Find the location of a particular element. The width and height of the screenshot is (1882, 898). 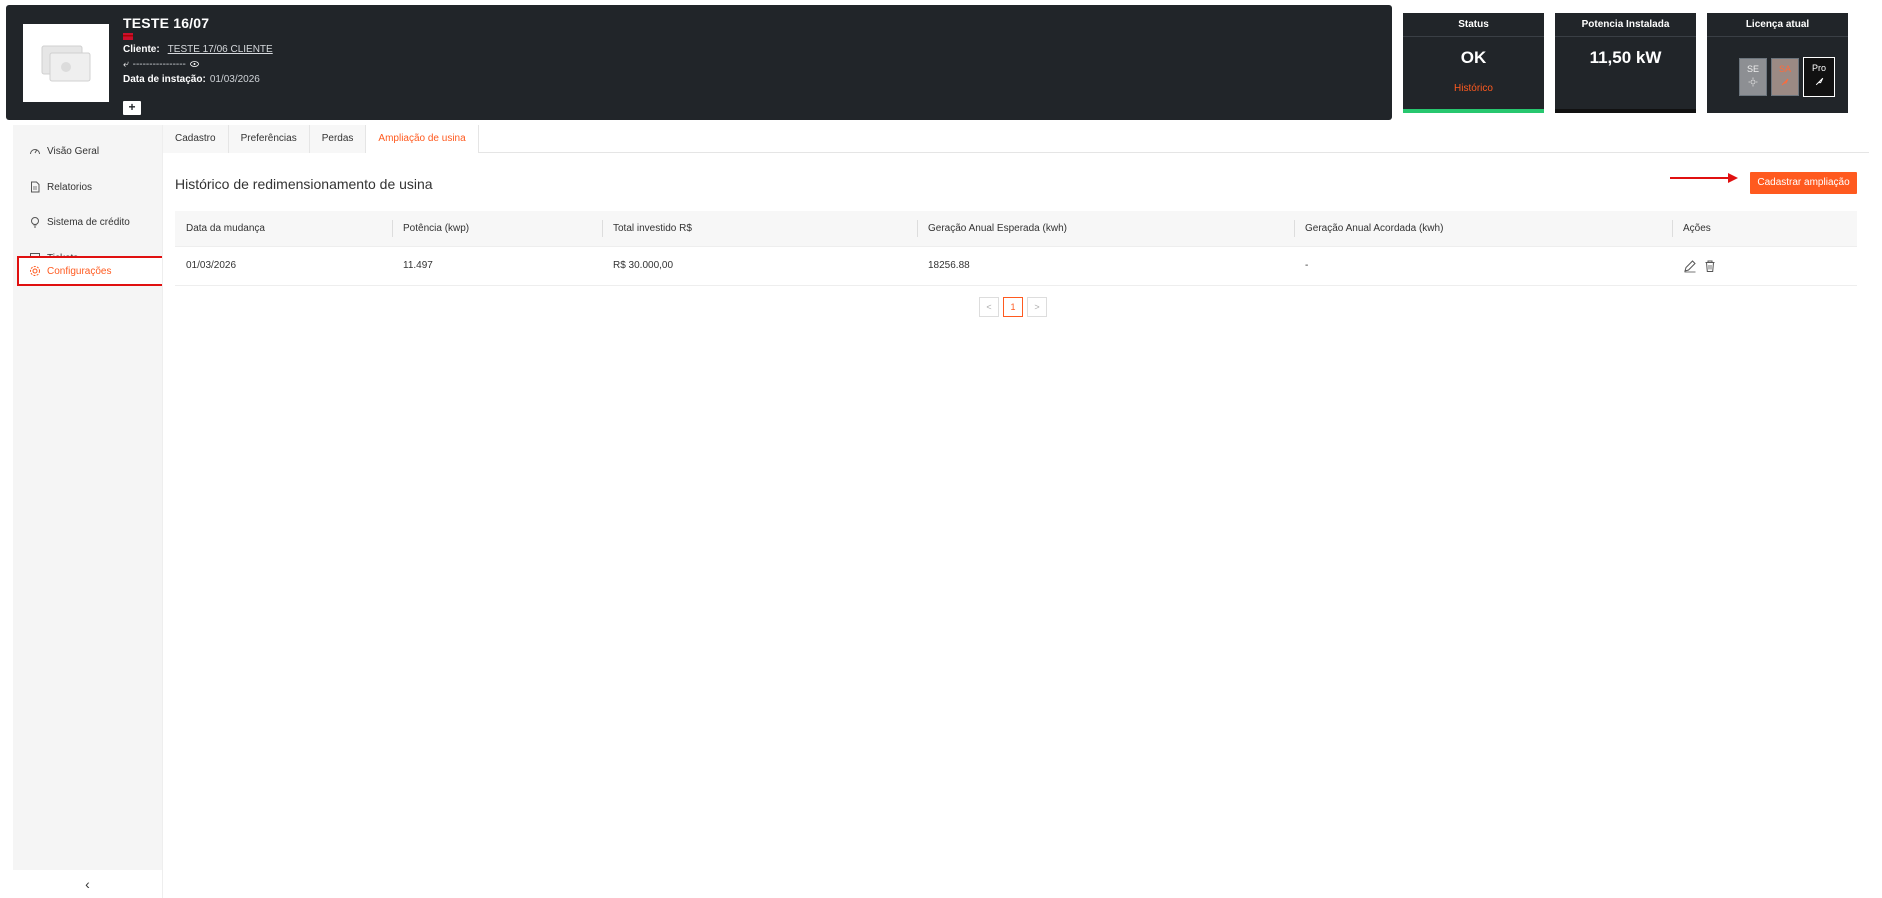

pagination: < 1 > is located at coordinates (1013, 307).